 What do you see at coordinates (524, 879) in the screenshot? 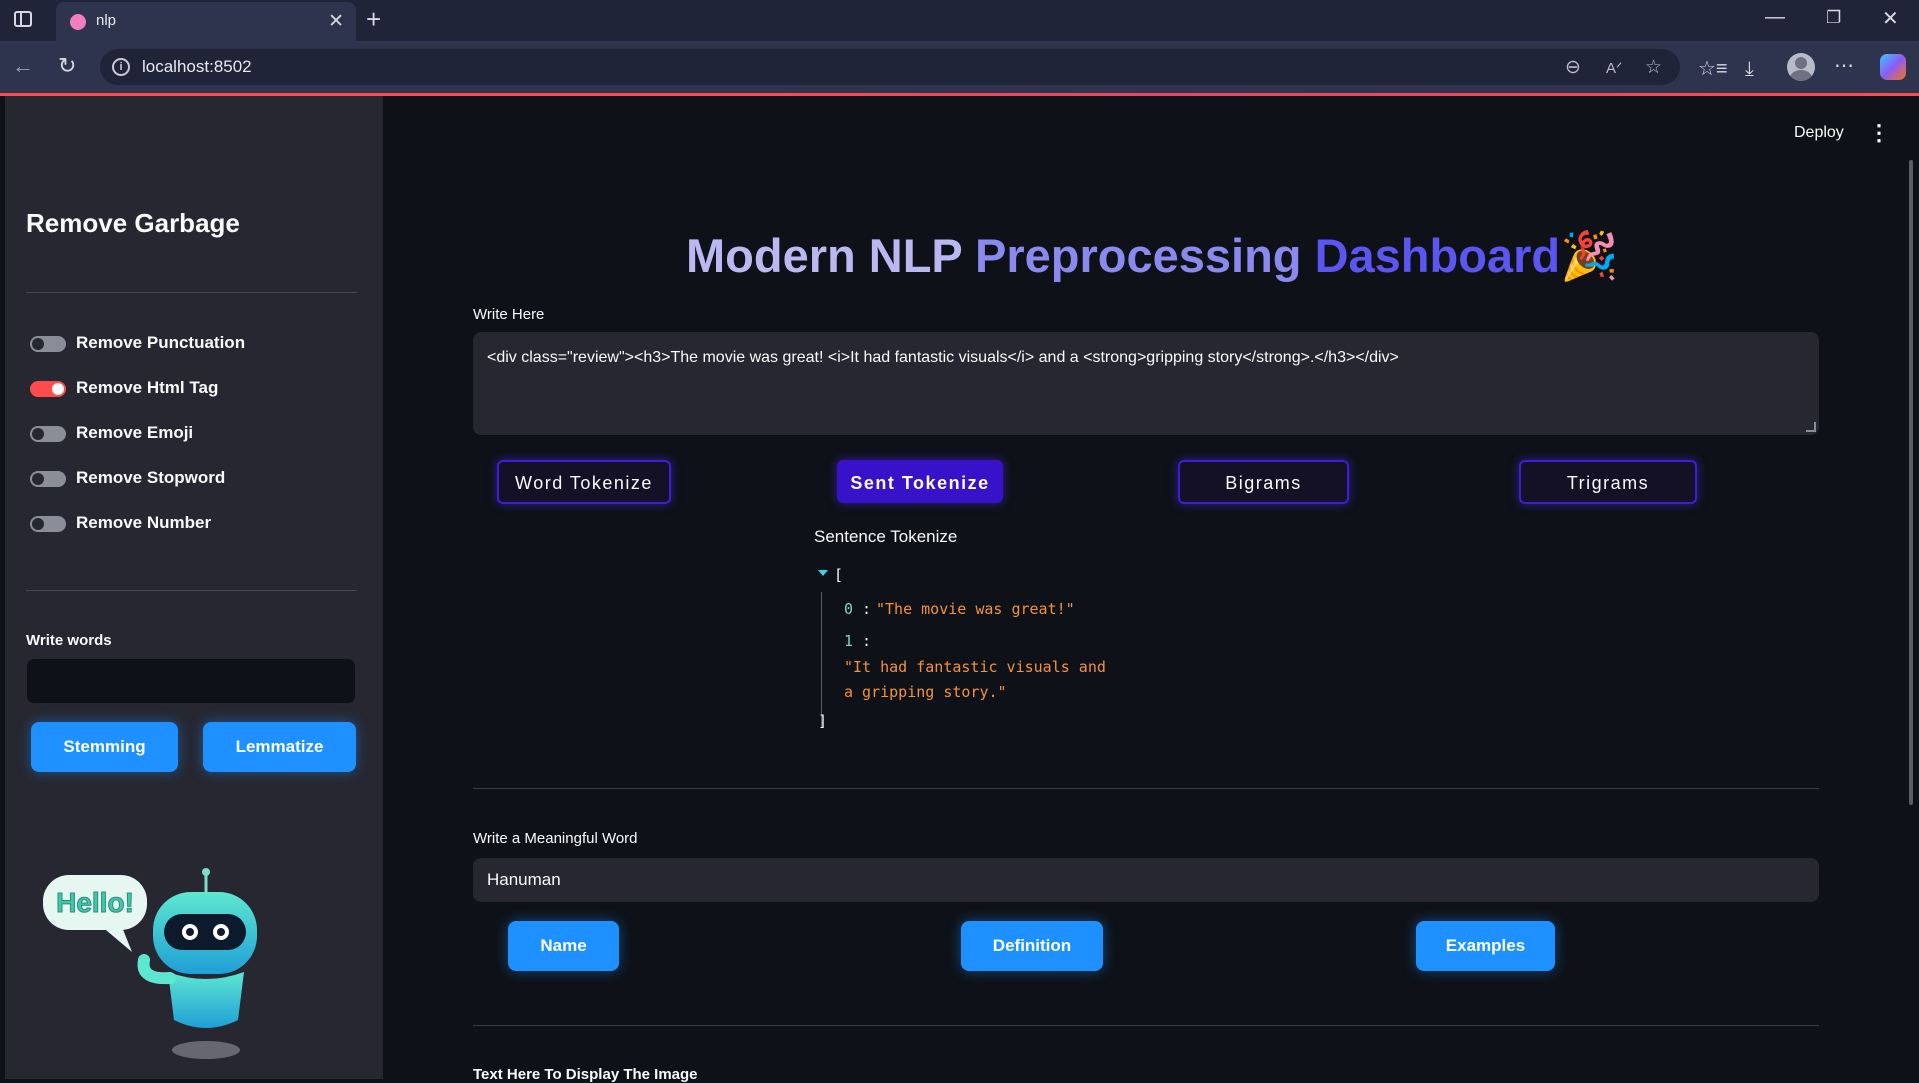
I see `input-value: Hanuman` at bounding box center [524, 879].